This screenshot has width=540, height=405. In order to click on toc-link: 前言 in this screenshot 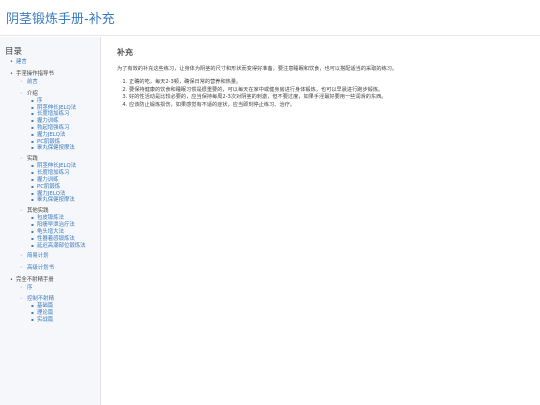, I will do `click(32, 82)`.